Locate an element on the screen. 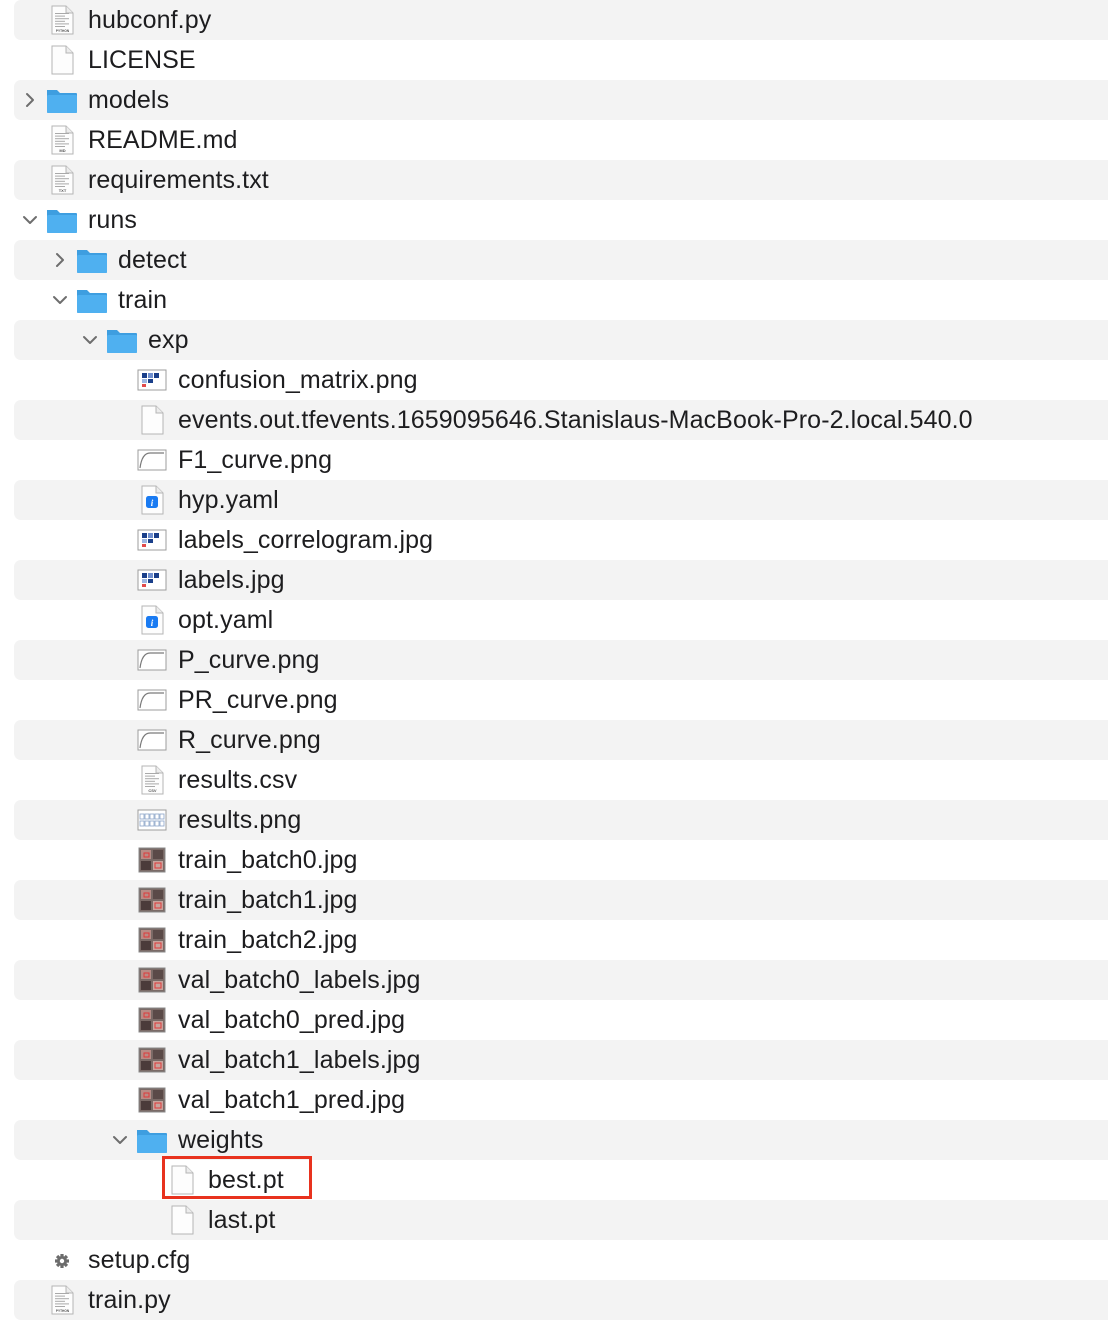  tree-row-label: detect is located at coordinates (152, 260).